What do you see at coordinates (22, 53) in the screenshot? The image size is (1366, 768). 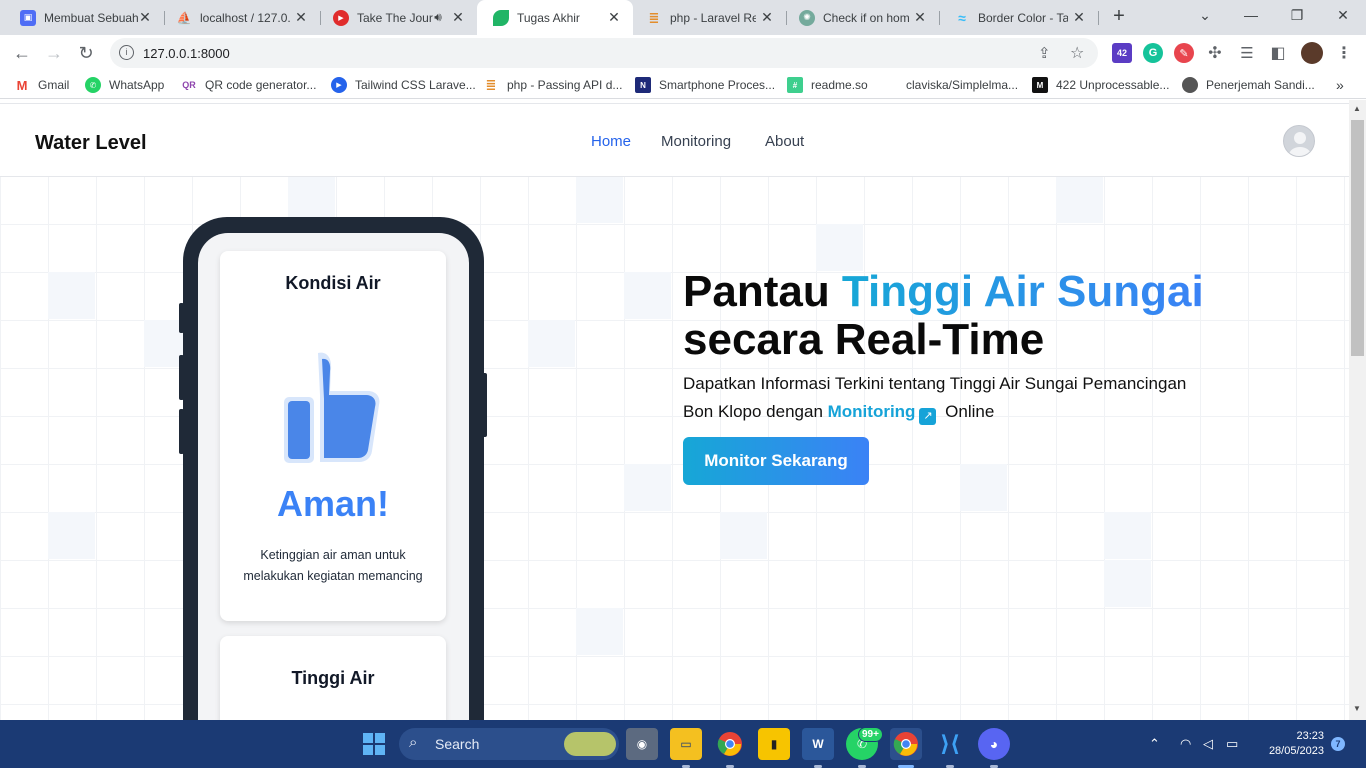 I see `back-arrow-icon: ←` at bounding box center [22, 53].